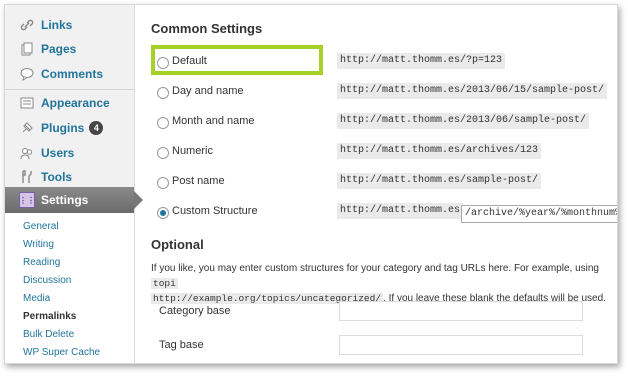 This screenshot has width=628, height=380. Describe the element at coordinates (439, 151) in the screenshot. I see `example-url: http://matt.thomm.es/archives/123` at that location.